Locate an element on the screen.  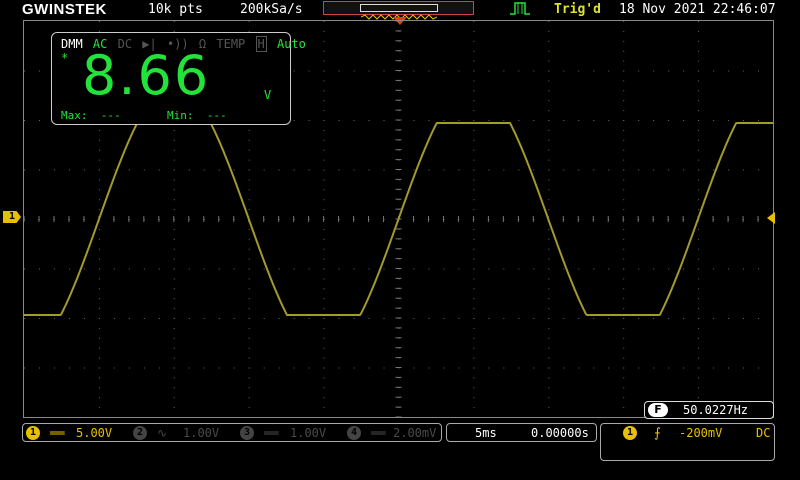
ch4-scale: 2.00mV is located at coordinates (414, 433).